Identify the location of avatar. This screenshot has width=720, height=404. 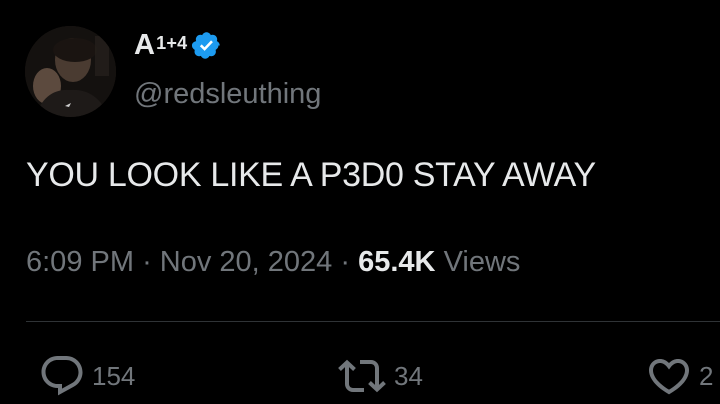
(70, 71).